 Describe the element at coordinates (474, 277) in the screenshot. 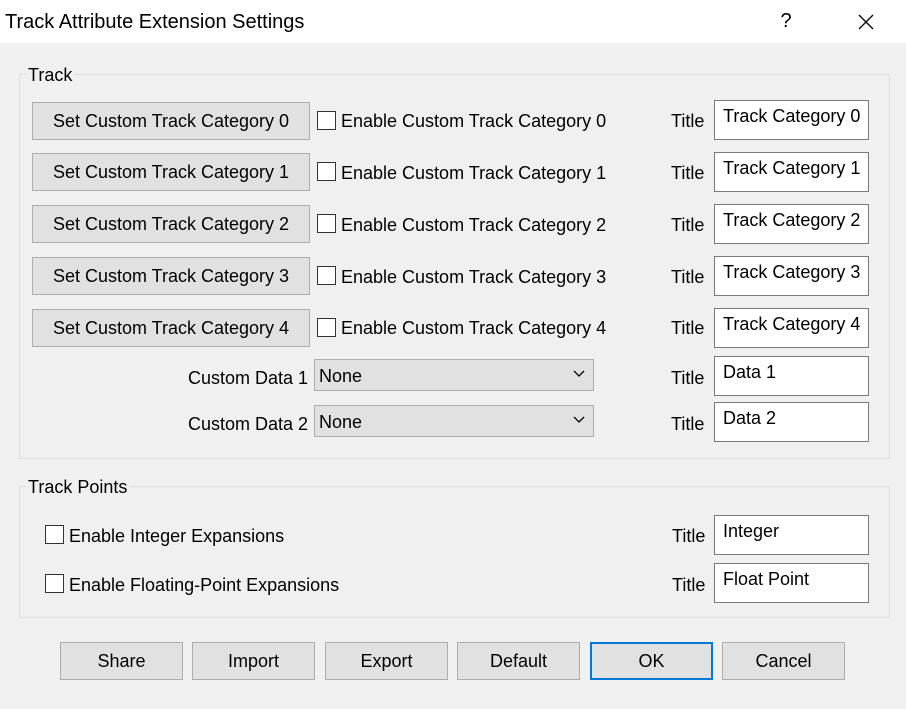

I see `enable-category-3-label: Enable Custom Track Category 3` at that location.